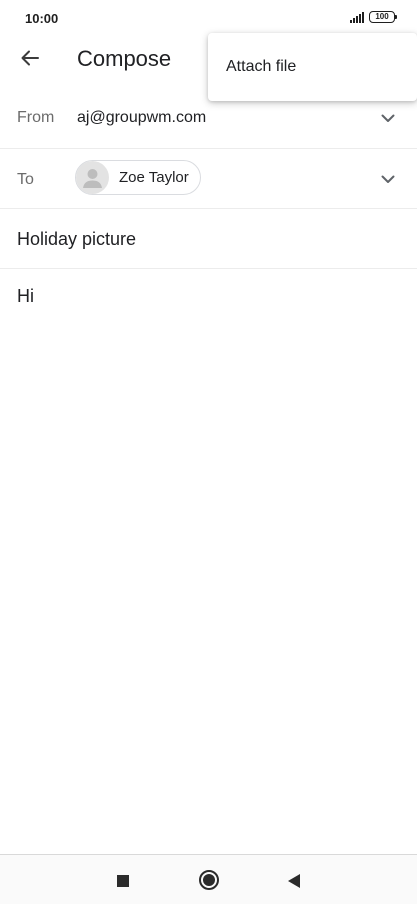  I want to click on status-icons: 100, so click(373, 17).